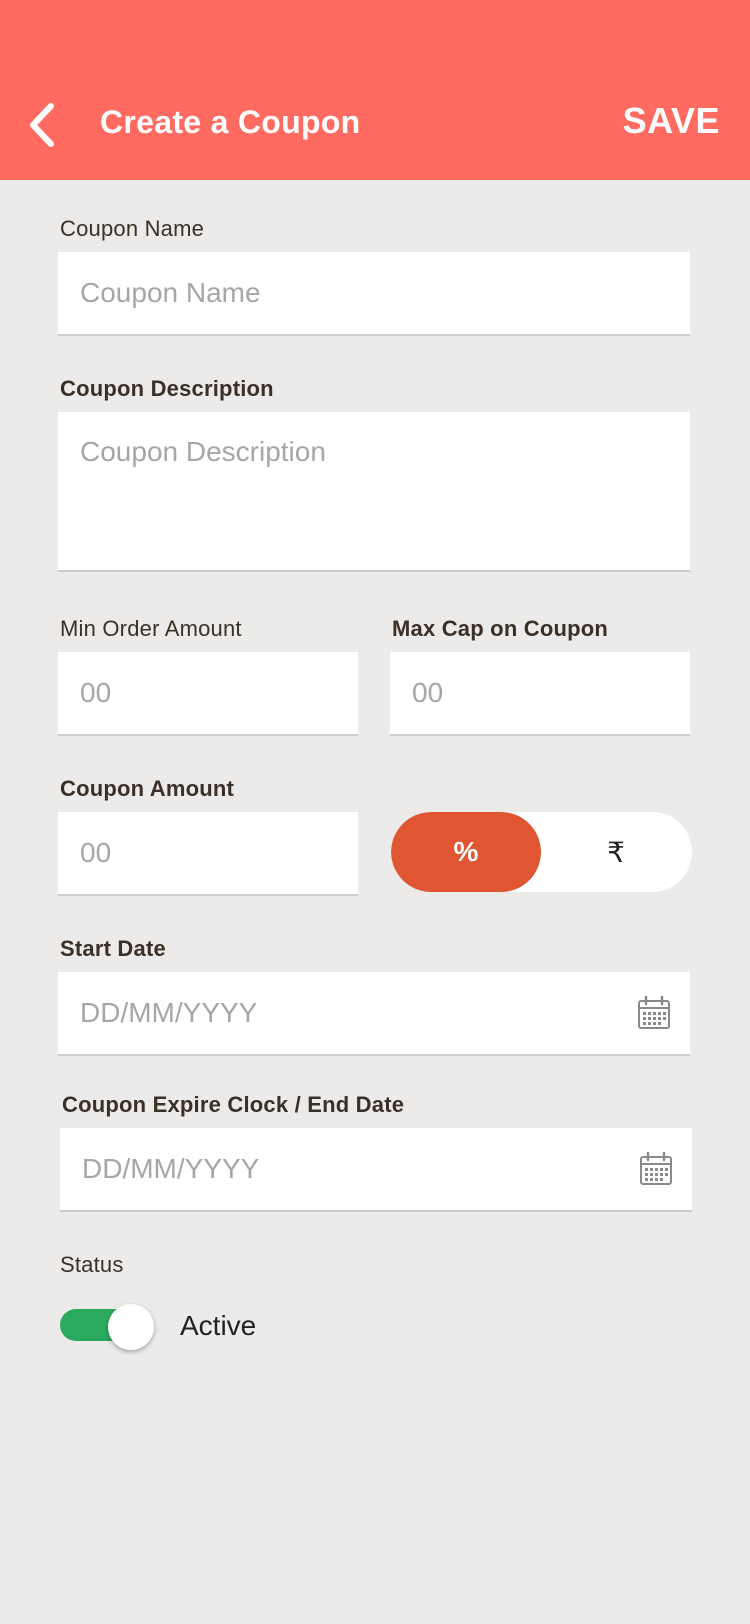 Image resolution: width=750 pixels, height=1624 pixels. I want to click on start-date-input, so click(374, 1013).